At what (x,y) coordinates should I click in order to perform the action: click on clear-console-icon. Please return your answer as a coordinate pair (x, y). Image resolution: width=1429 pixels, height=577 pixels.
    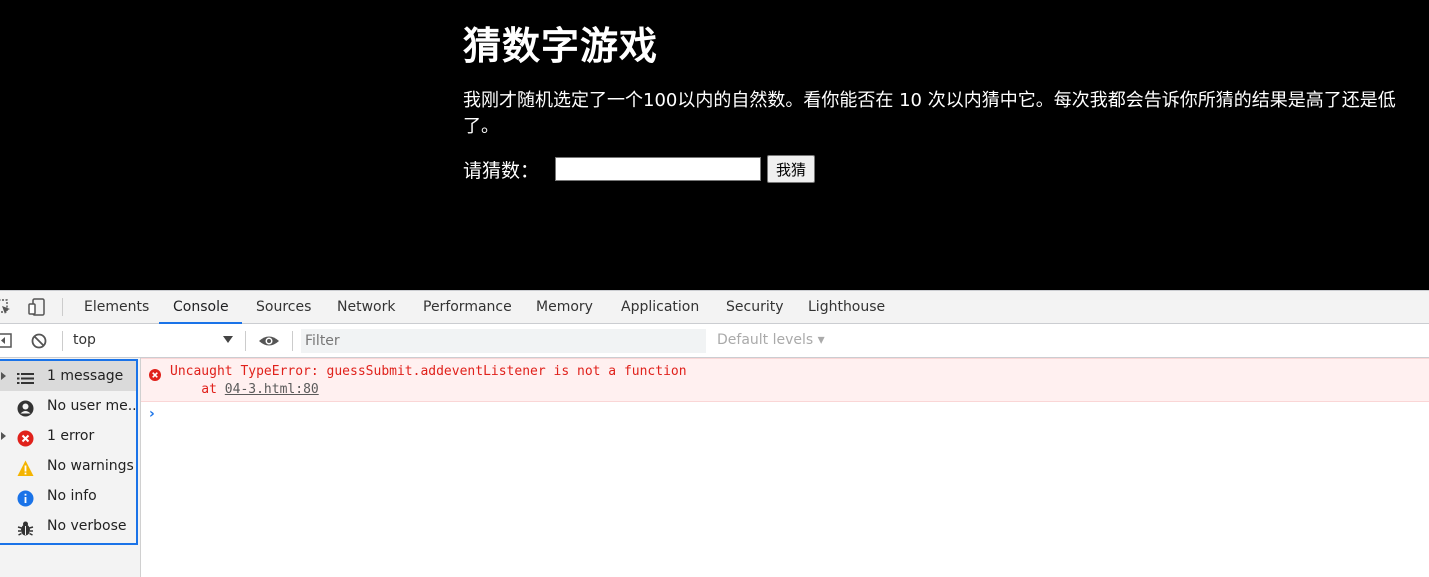
    Looking at the image, I should click on (39, 341).